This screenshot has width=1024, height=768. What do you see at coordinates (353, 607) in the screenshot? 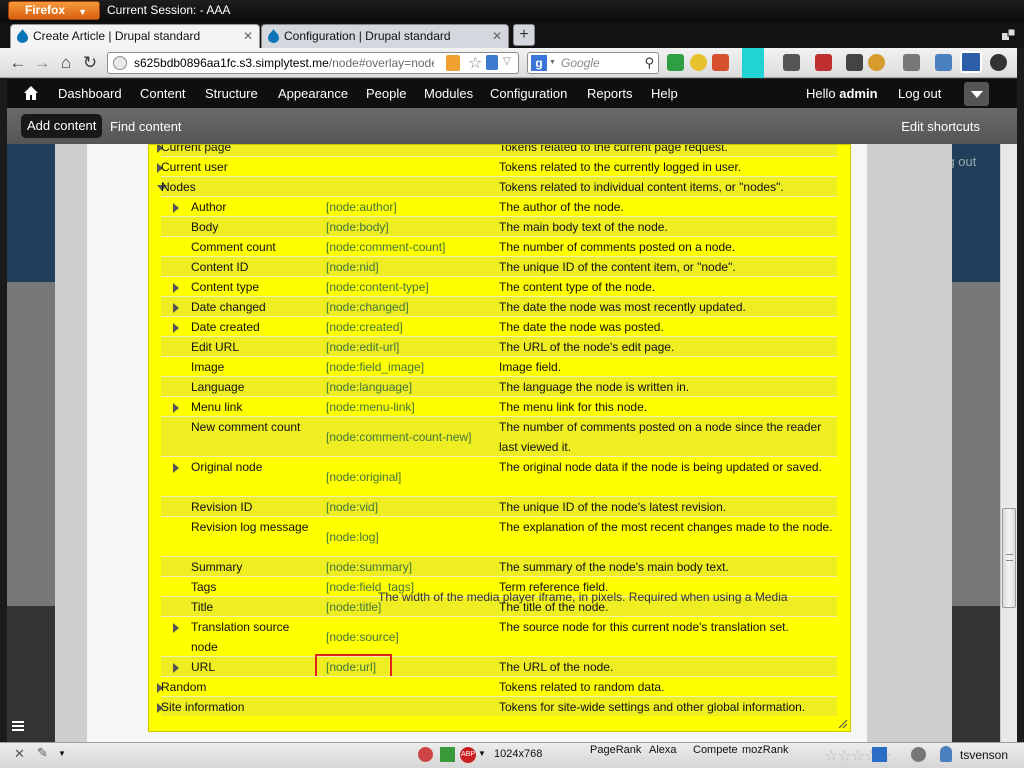
I see `token-value: [node:title]` at bounding box center [353, 607].